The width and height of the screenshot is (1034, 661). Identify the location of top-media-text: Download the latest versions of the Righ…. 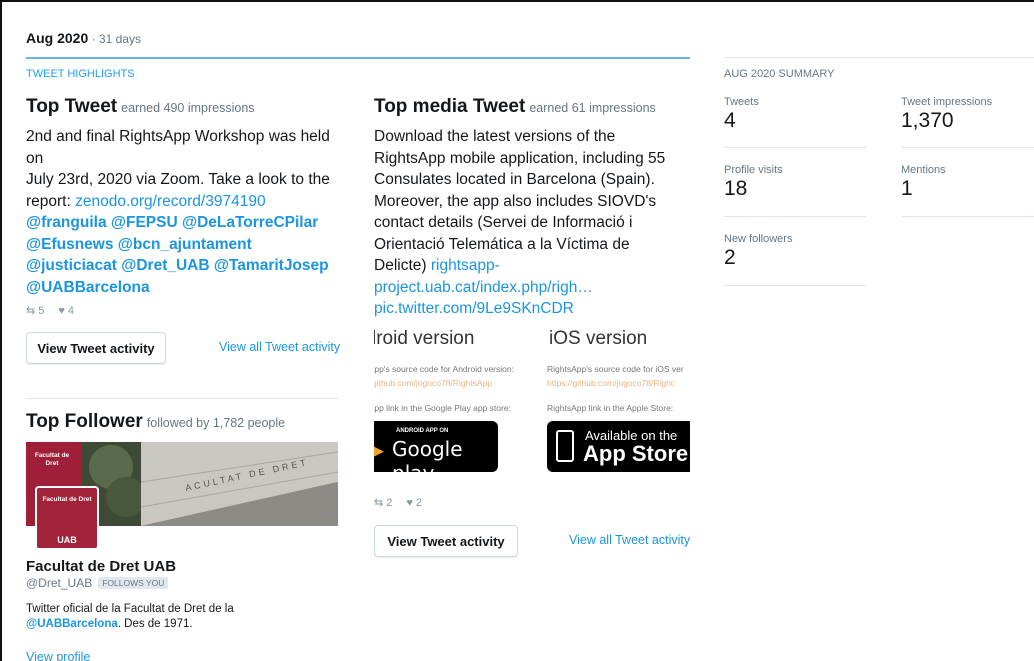
(533, 223).